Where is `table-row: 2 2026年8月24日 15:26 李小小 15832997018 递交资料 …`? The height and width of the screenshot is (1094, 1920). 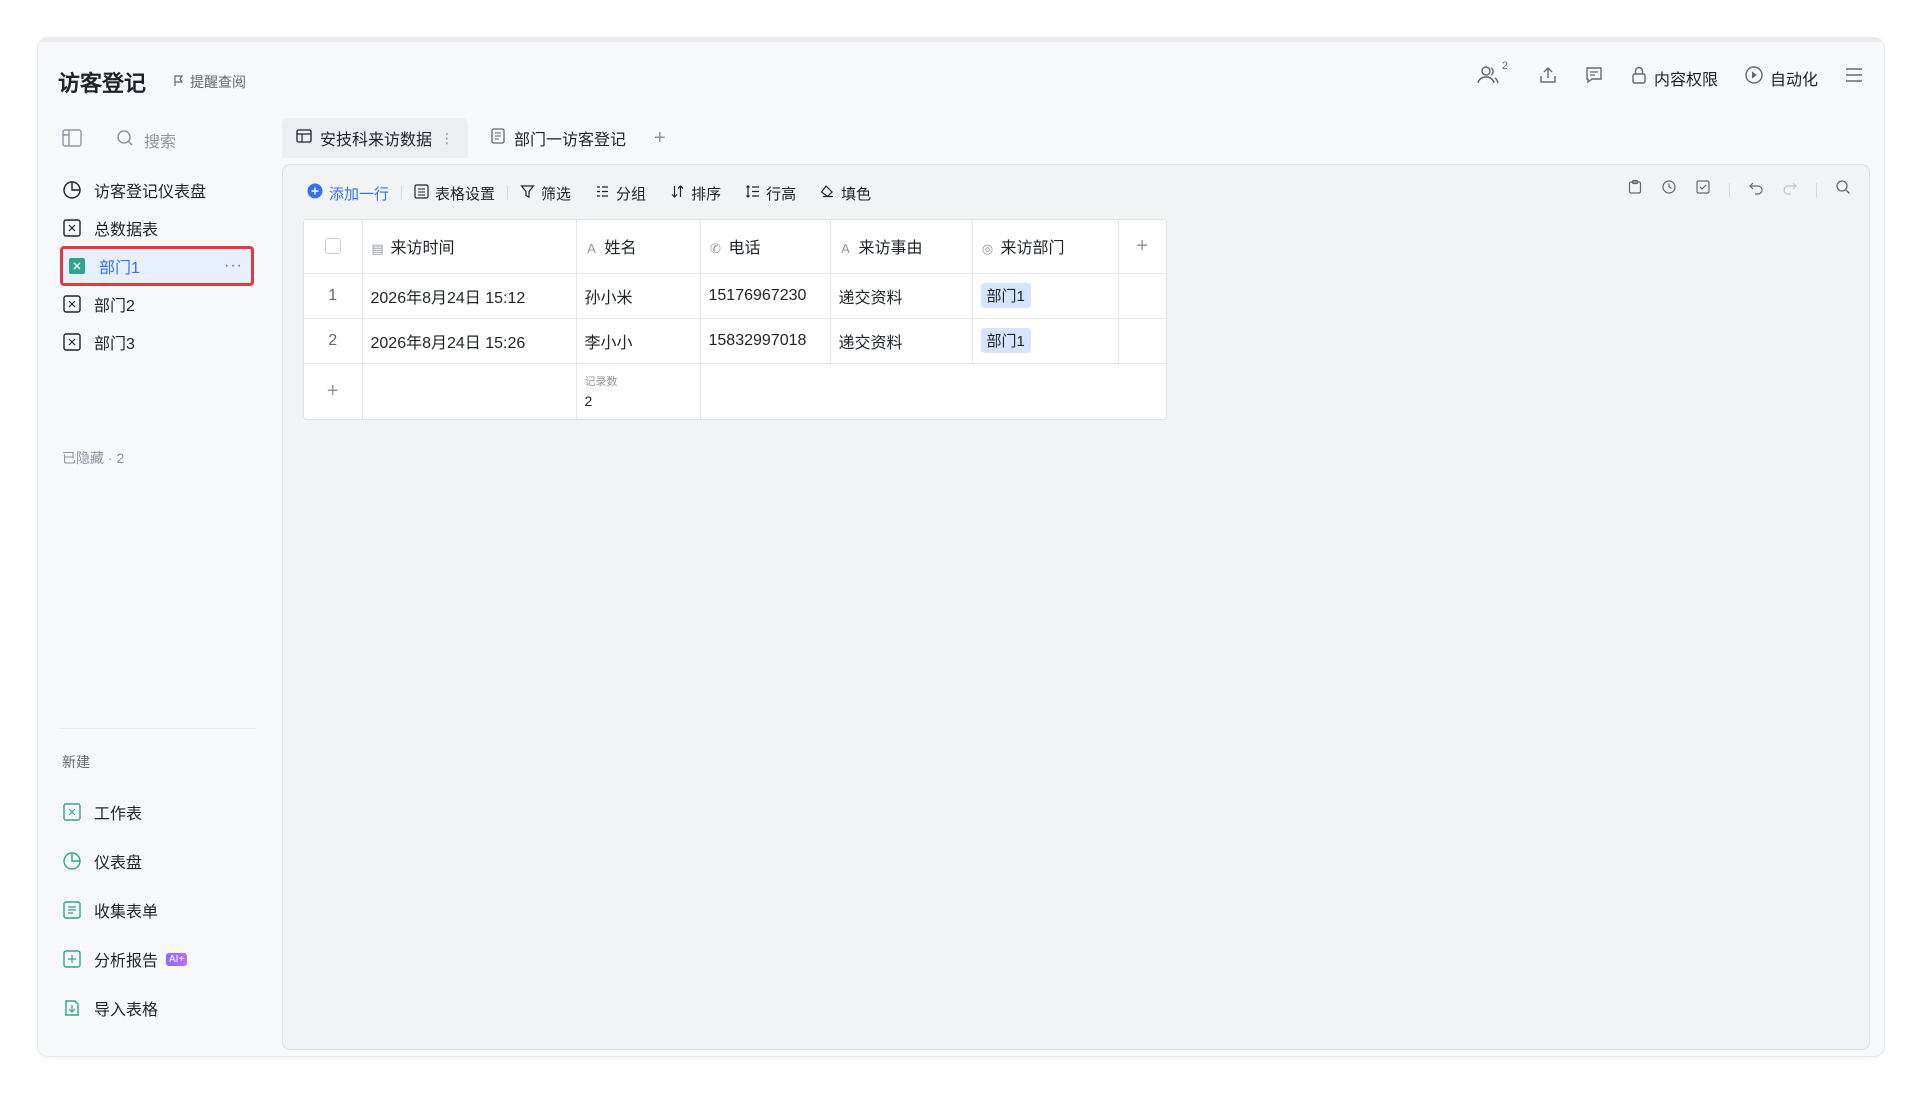
table-row: 2 2026年8月24日 15:26 李小小 15832997018 递交资料 … is located at coordinates (735, 341).